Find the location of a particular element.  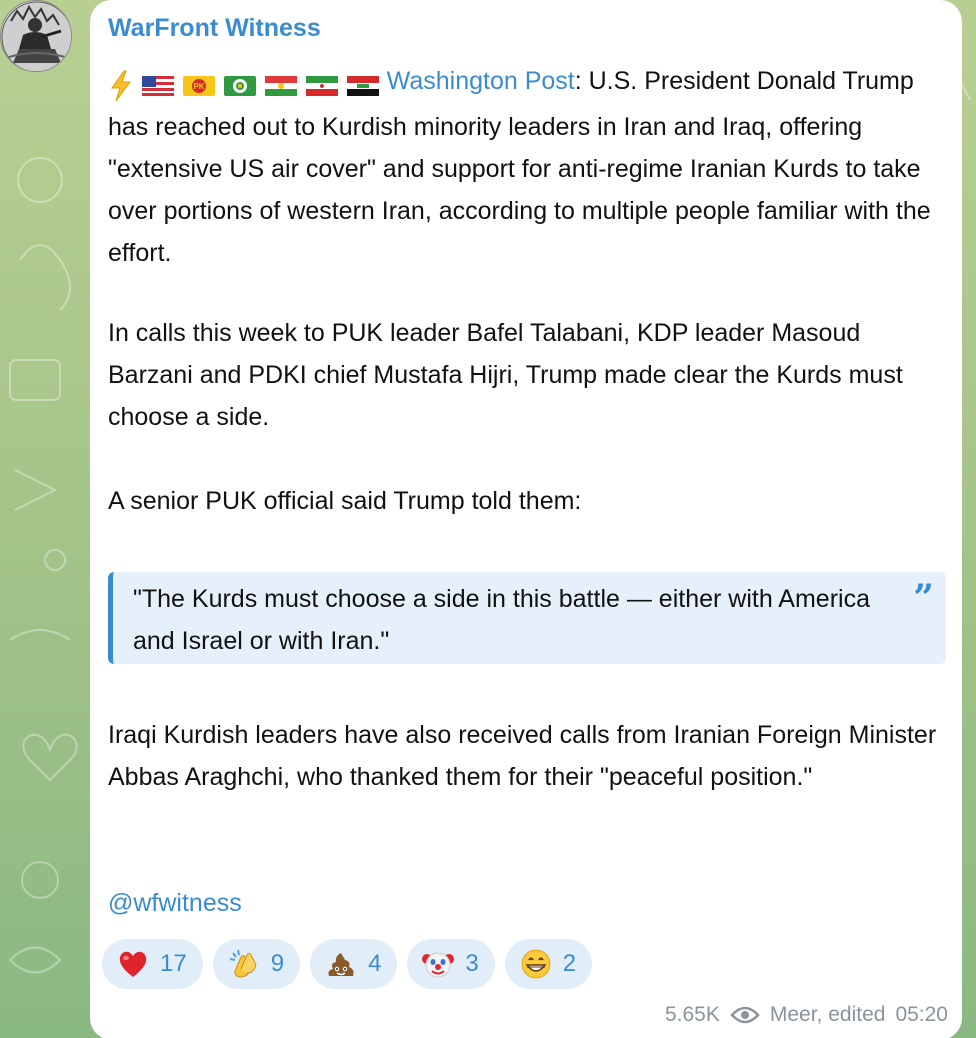

reaction-clap: 9 is located at coordinates (256, 964).